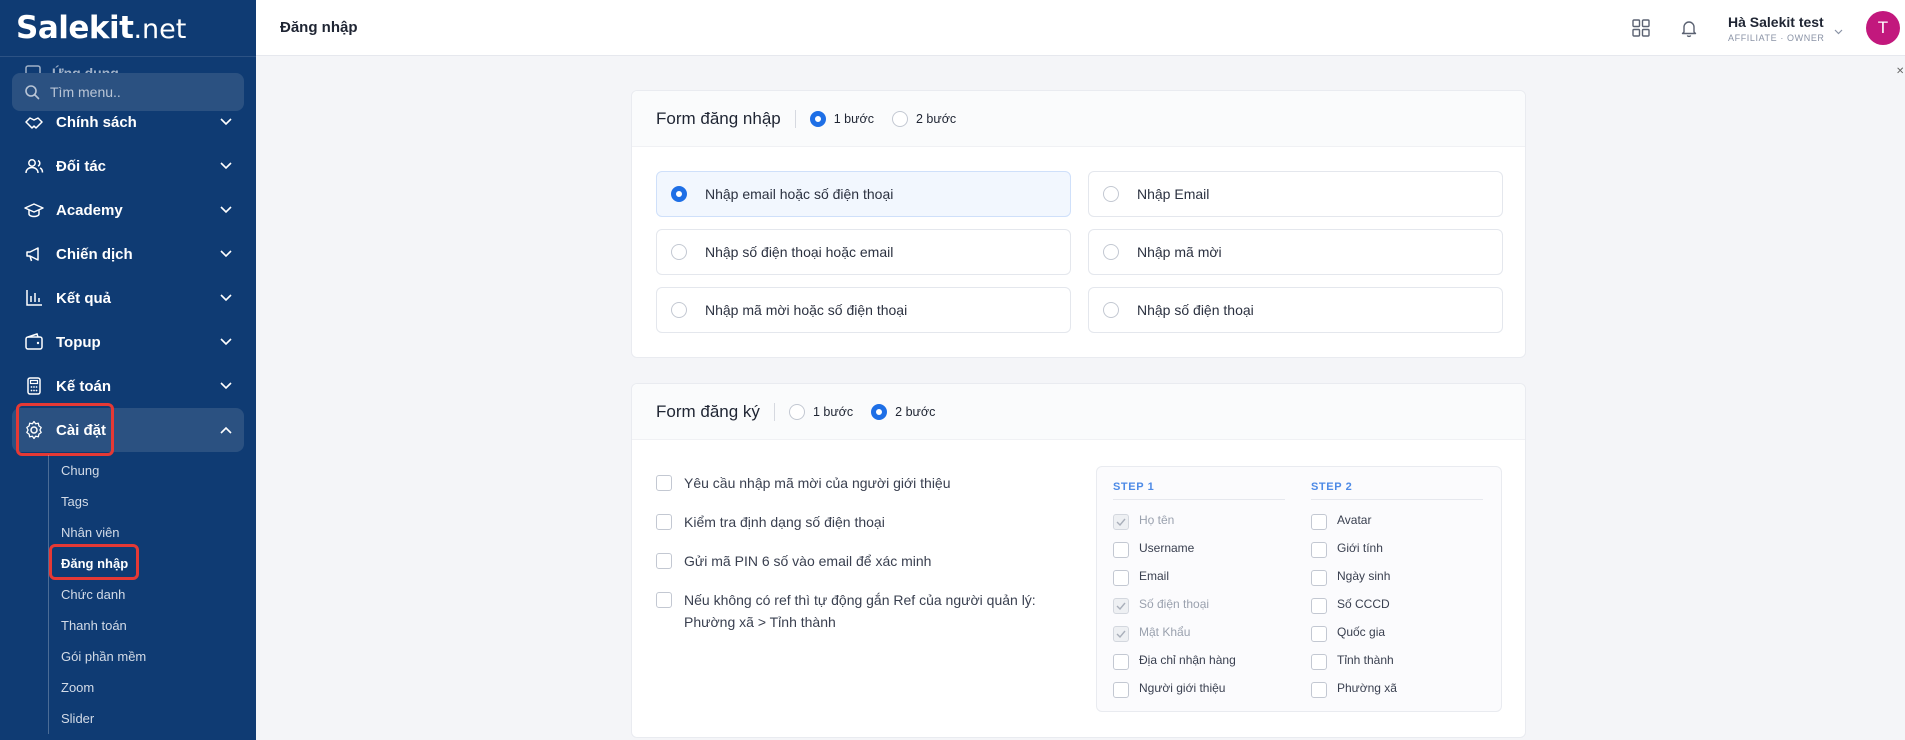 The height and width of the screenshot is (740, 1905). What do you see at coordinates (1295, 194) in the screenshot?
I see `login-option: Nhập Email` at bounding box center [1295, 194].